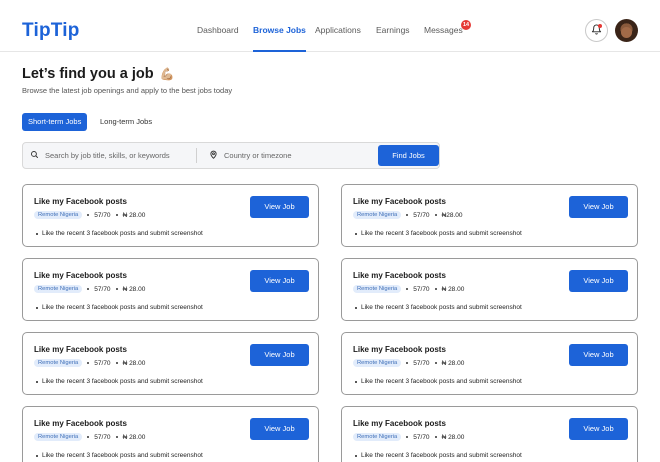 This screenshot has height=462, width=660. I want to click on messages-count-badge: 14, so click(466, 25).